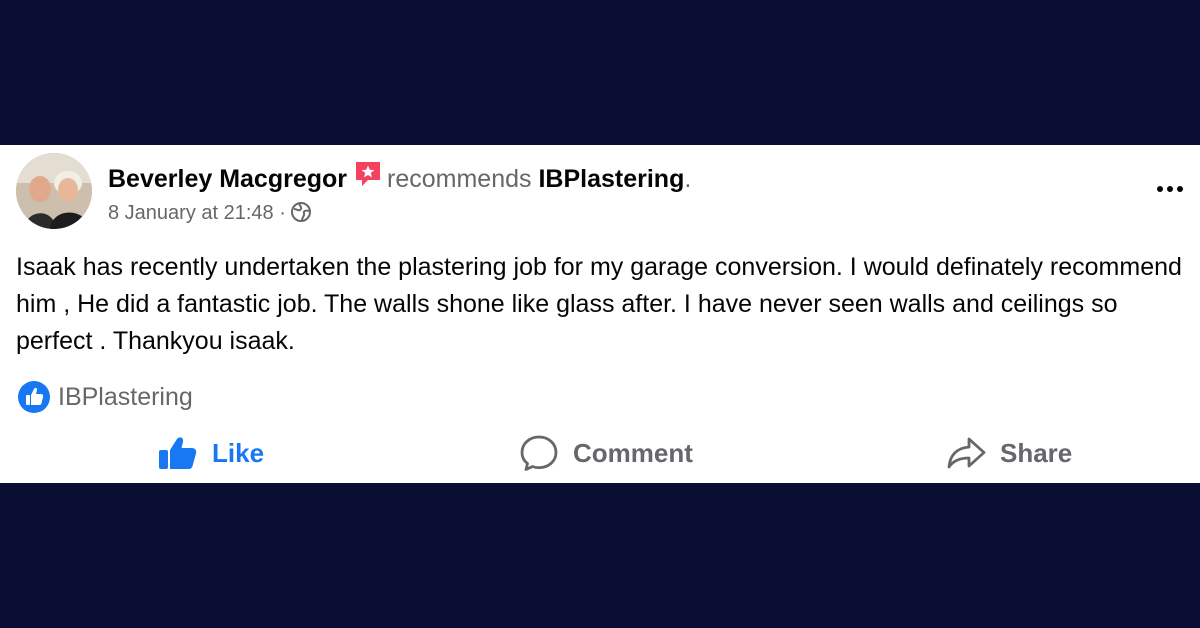 The width and height of the screenshot is (1200, 628). I want to click on recommend-badge-icon, so click(368, 178).